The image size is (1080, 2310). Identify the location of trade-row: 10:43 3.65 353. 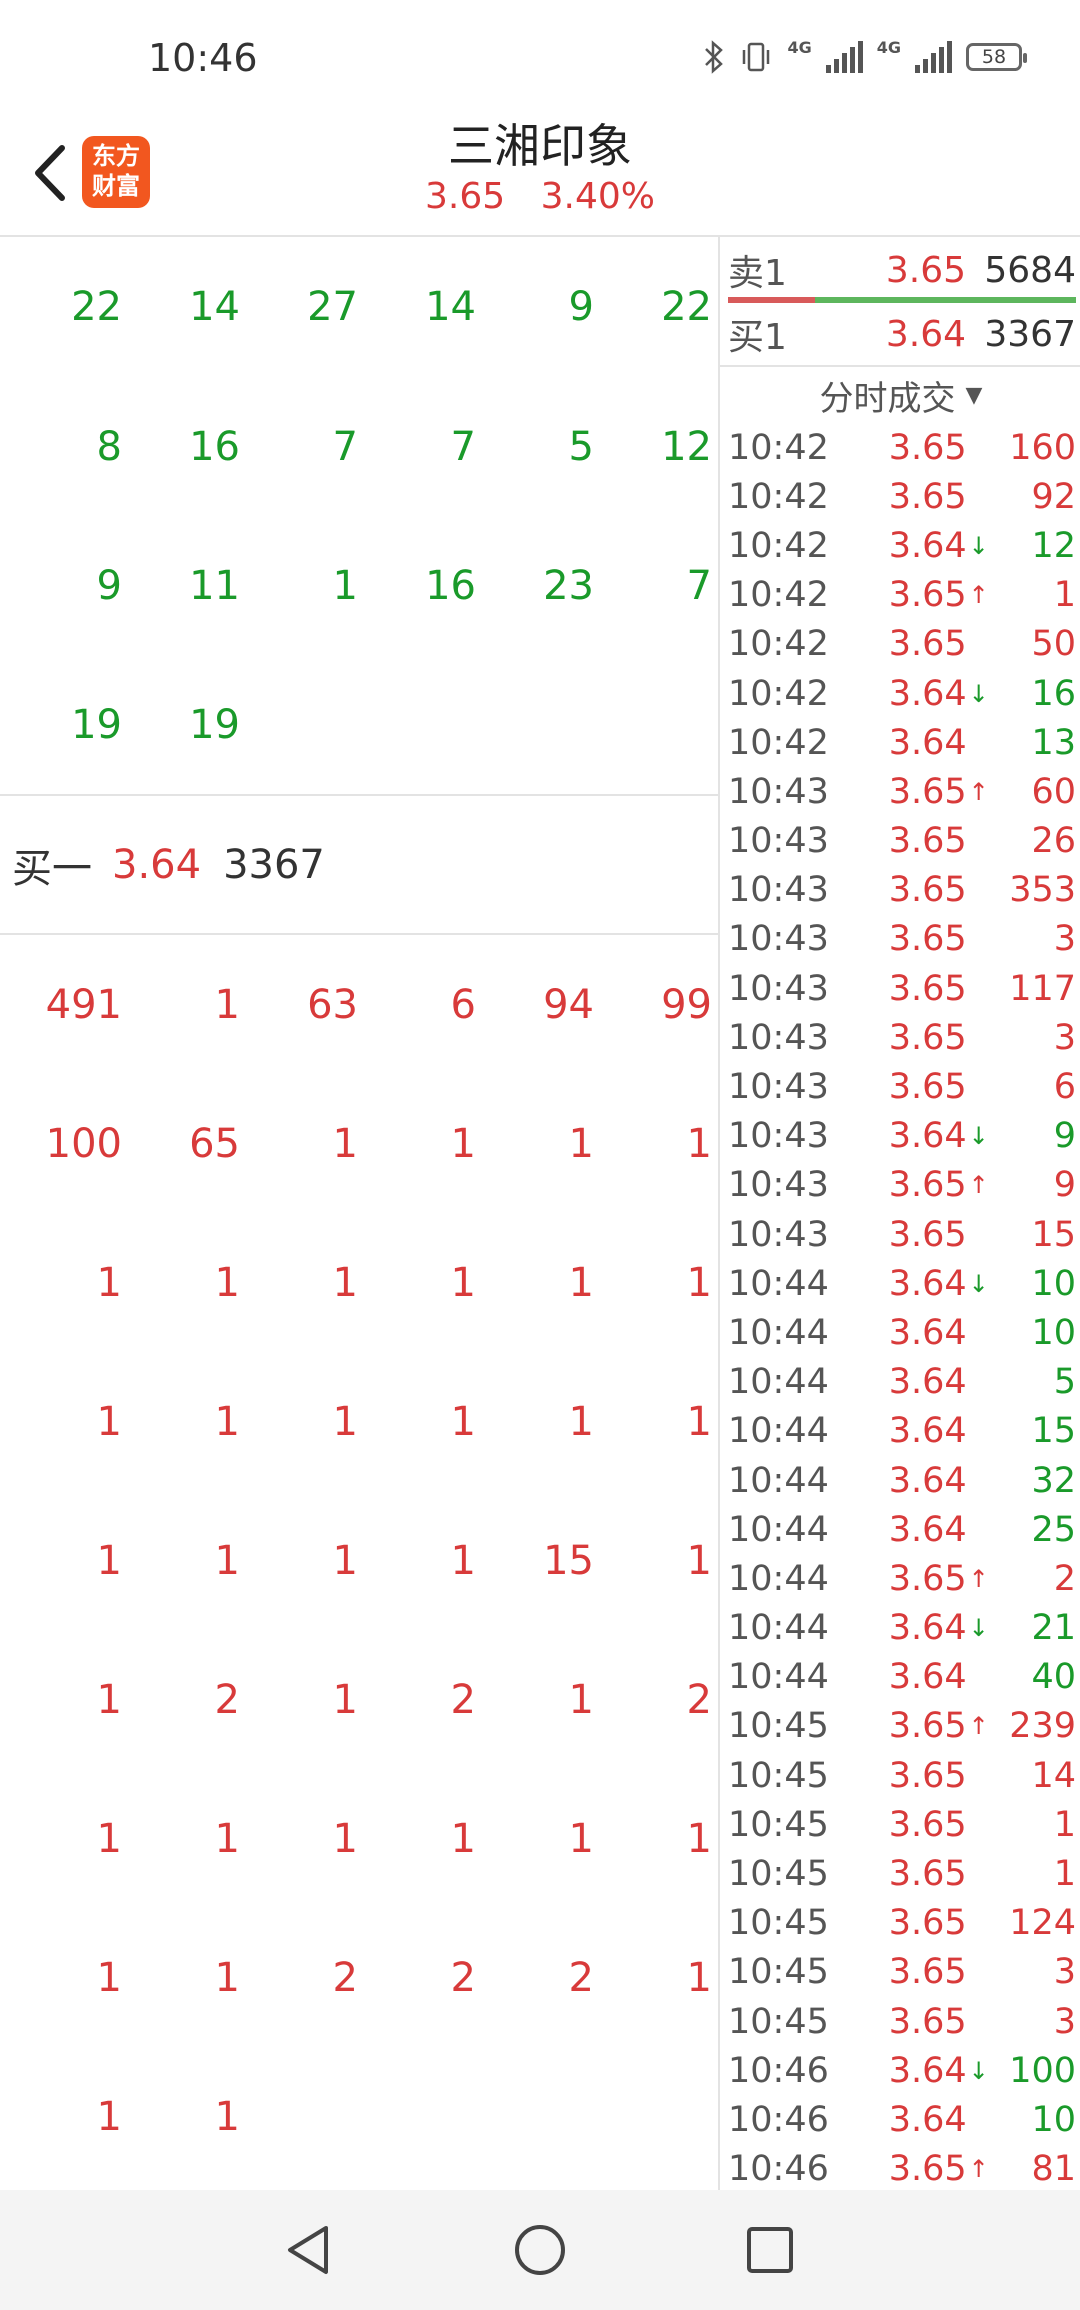
(902, 890).